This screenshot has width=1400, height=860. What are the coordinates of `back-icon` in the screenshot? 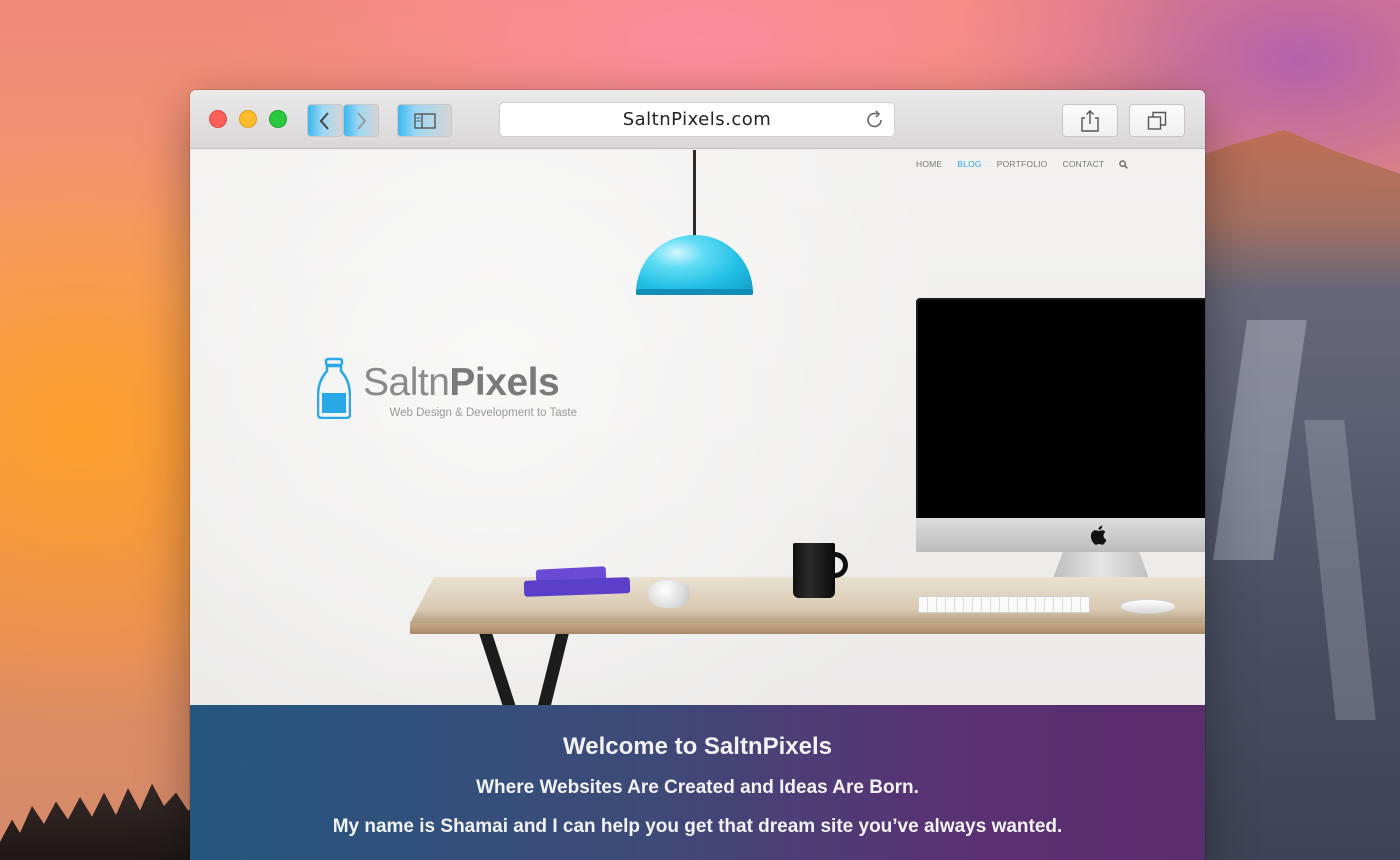 It's located at (324, 120).